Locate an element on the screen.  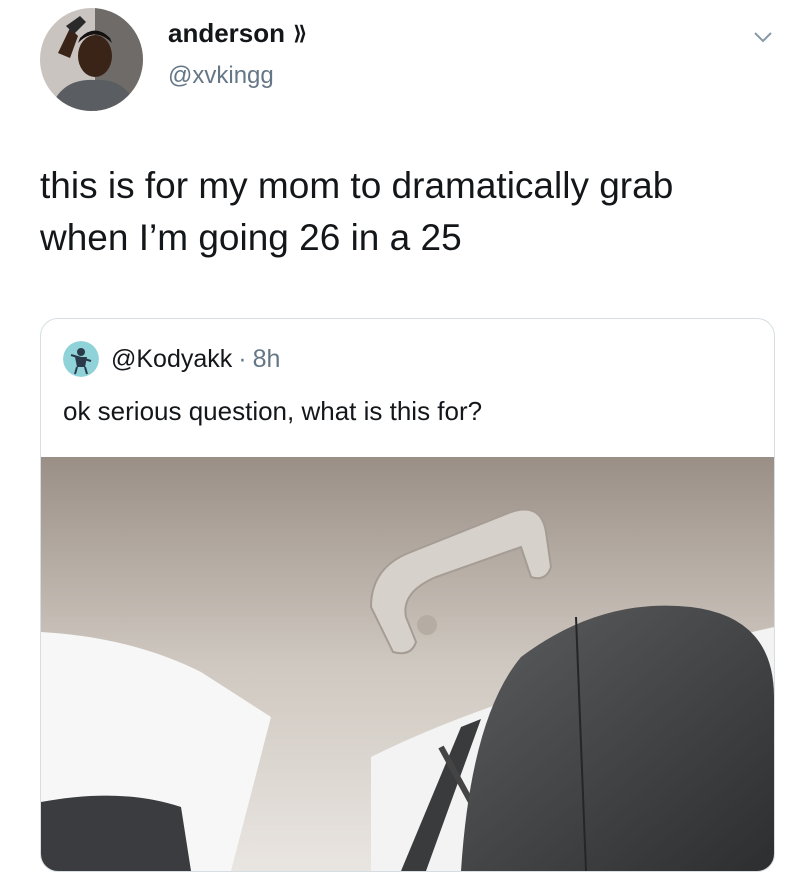
author-name: anderson ⟫ is located at coordinates (237, 33).